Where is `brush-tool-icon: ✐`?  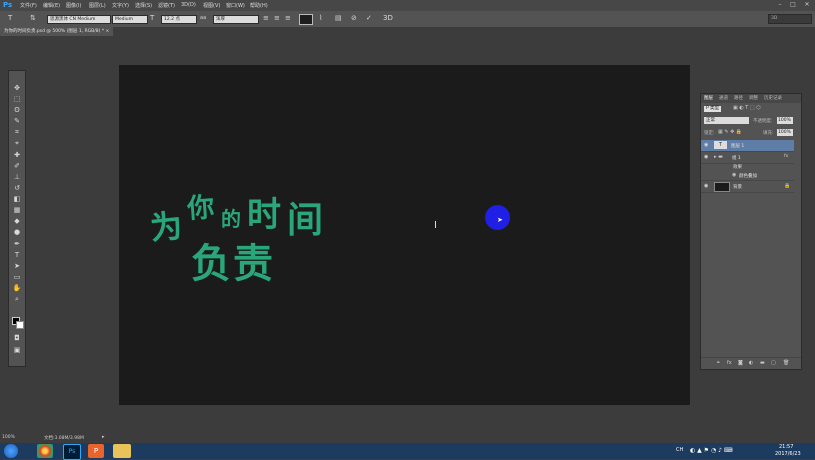 brush-tool-icon: ✐ is located at coordinates (17, 166).